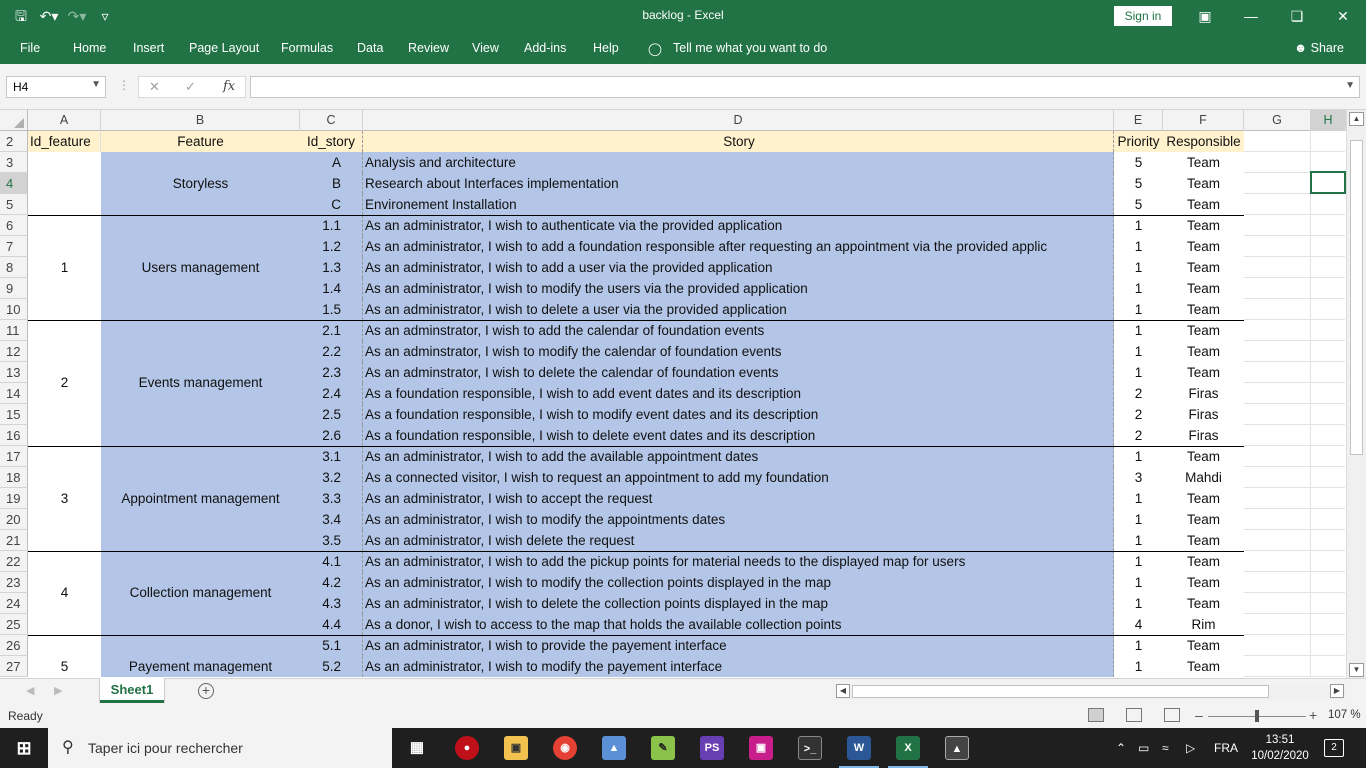 The height and width of the screenshot is (768, 1366). Describe the element at coordinates (132, 690) in the screenshot. I see `sheet-tab-sheet1: Sheet1` at that location.